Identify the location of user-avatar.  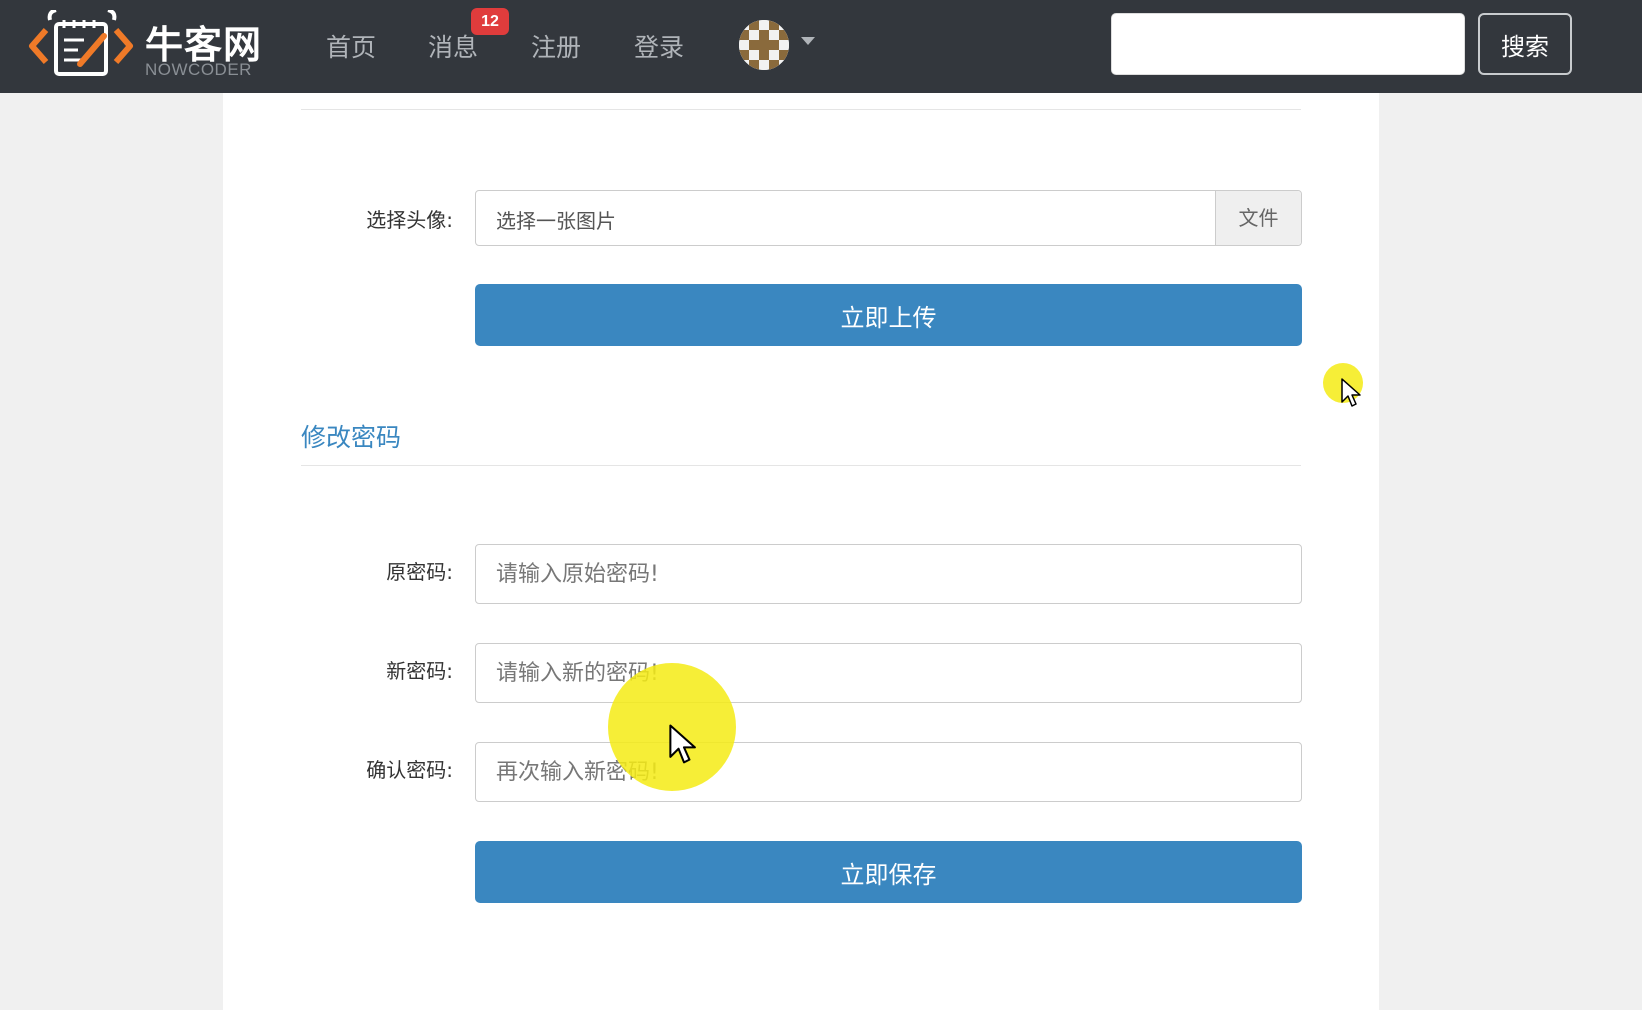
(764, 45).